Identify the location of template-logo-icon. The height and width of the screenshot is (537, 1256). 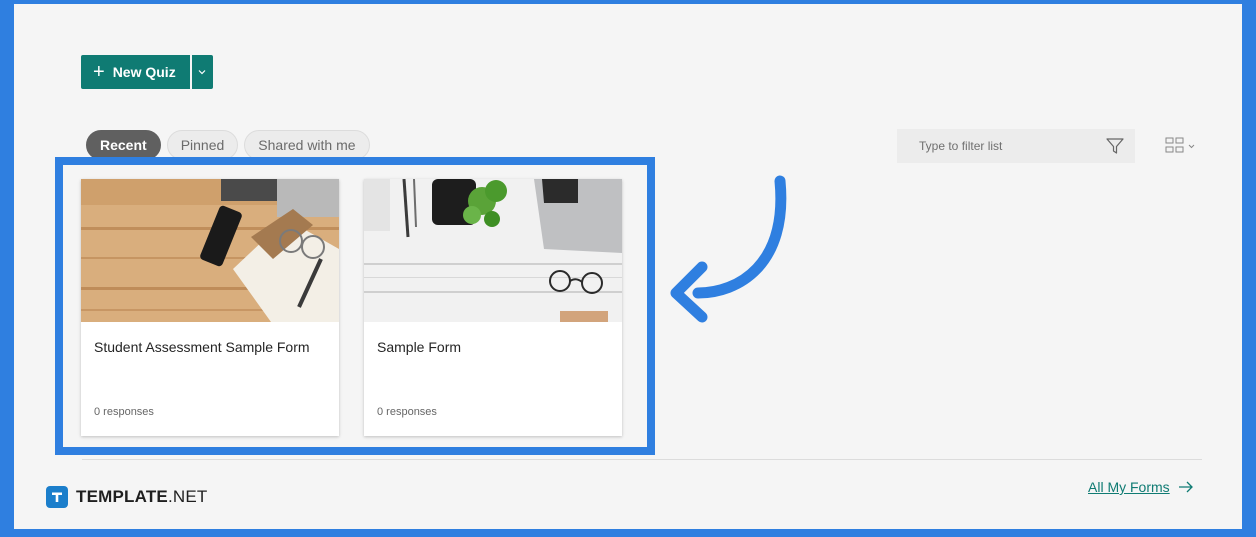
(57, 497).